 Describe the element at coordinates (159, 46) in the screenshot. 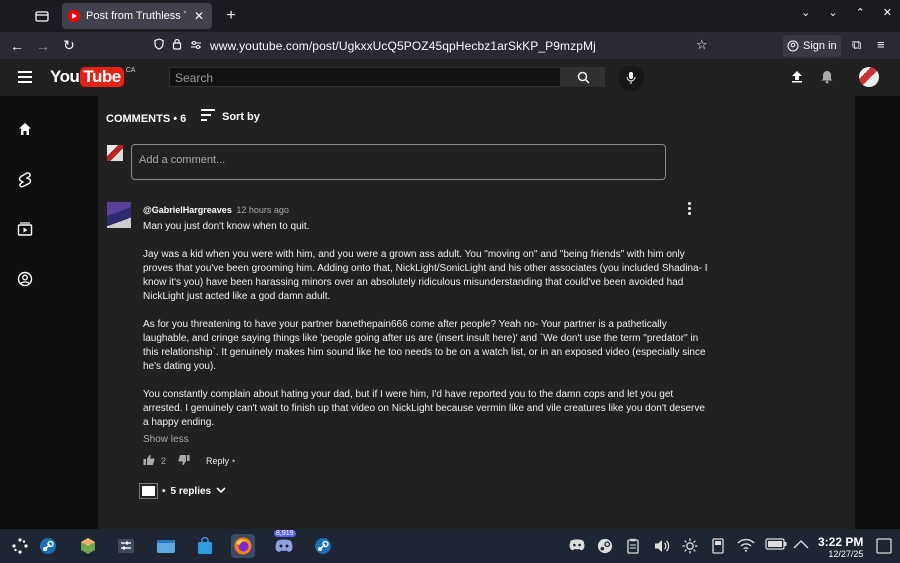

I see `tracking-shield-icon` at that location.